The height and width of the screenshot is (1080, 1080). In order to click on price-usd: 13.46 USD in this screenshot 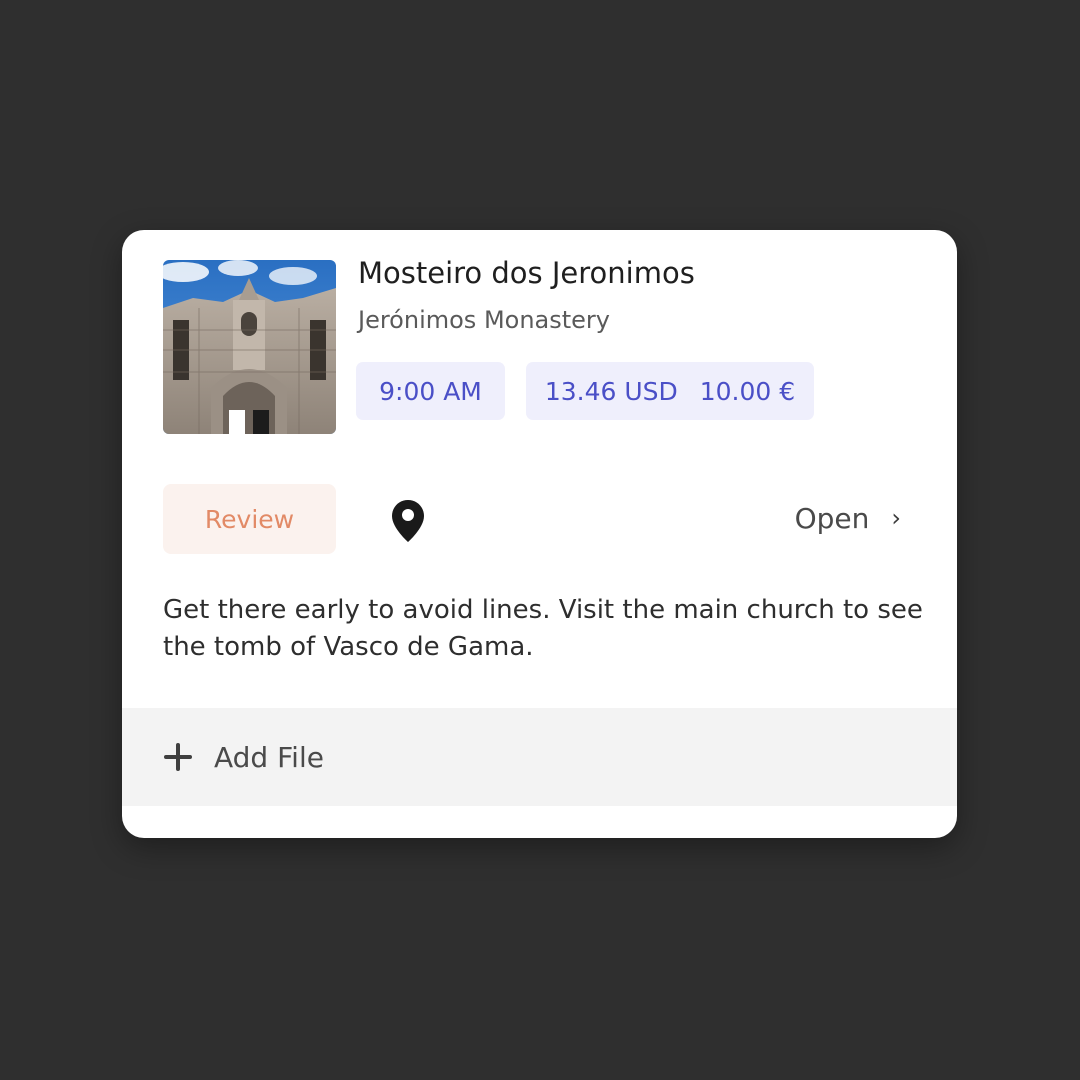, I will do `click(611, 391)`.